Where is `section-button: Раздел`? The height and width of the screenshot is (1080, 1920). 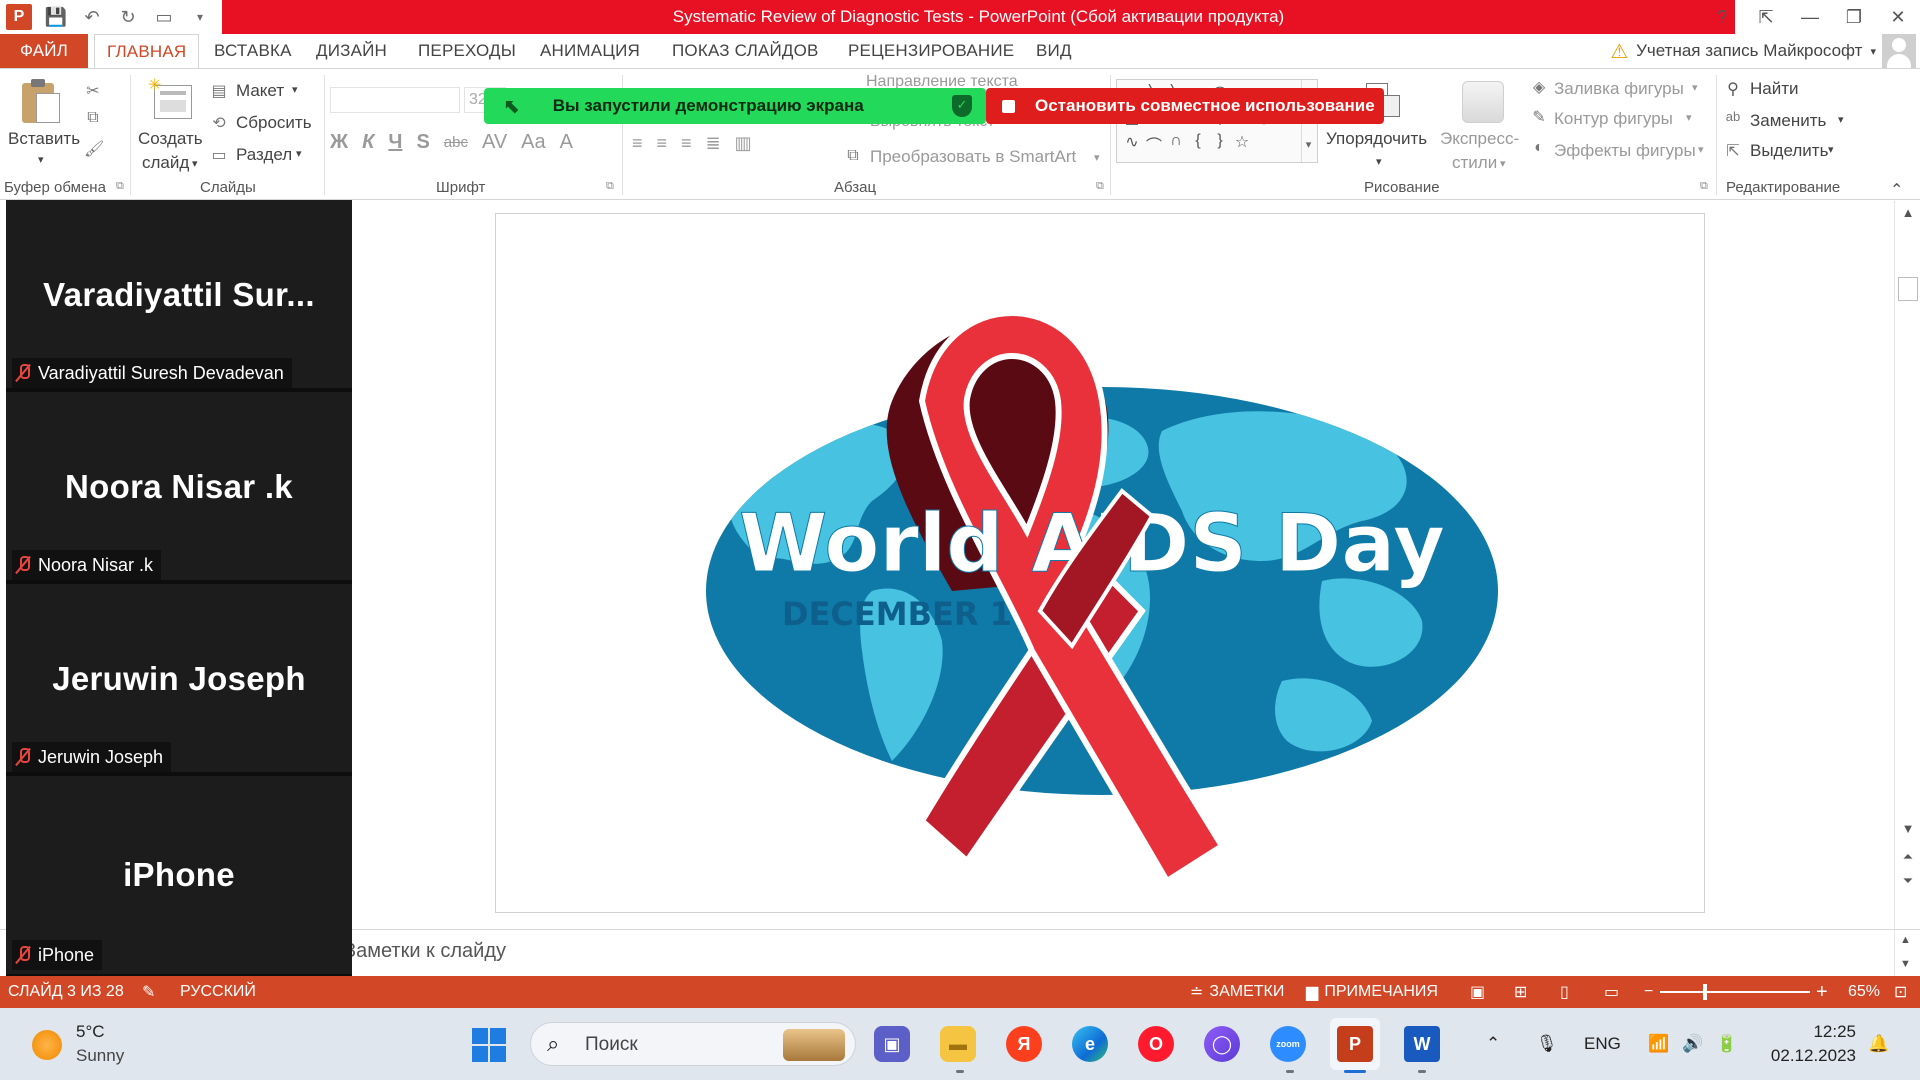
section-button: Раздел is located at coordinates (264, 155).